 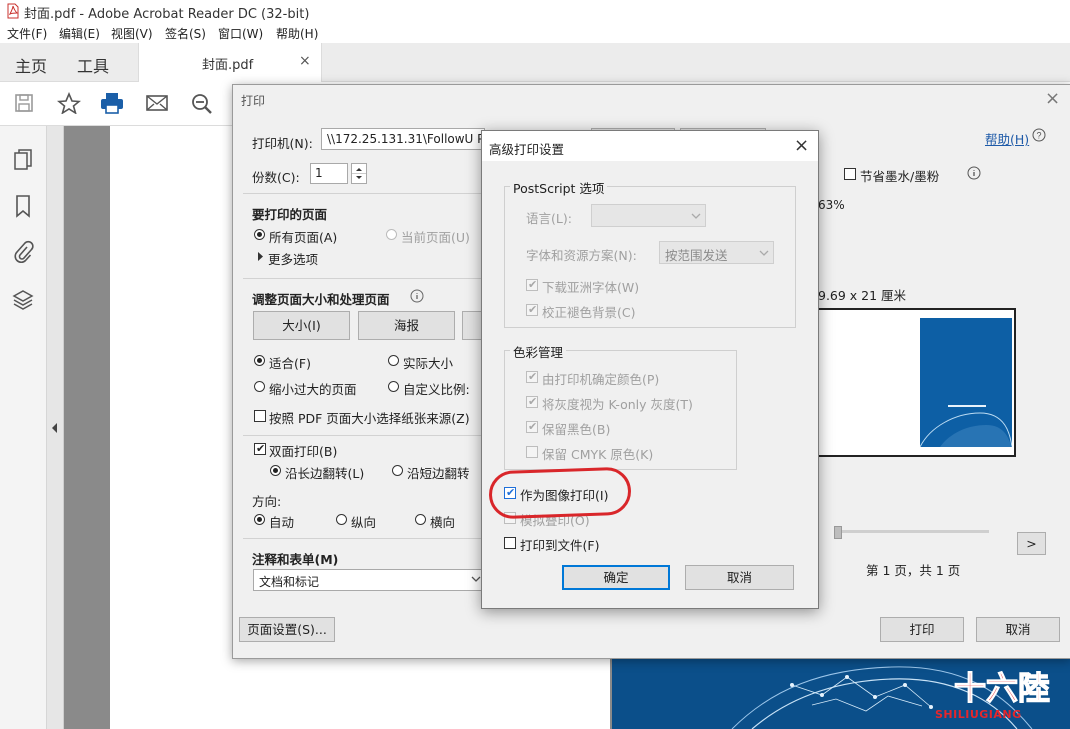 What do you see at coordinates (532, 309) in the screenshot?
I see `correct-bg-checkbox: ✔` at bounding box center [532, 309].